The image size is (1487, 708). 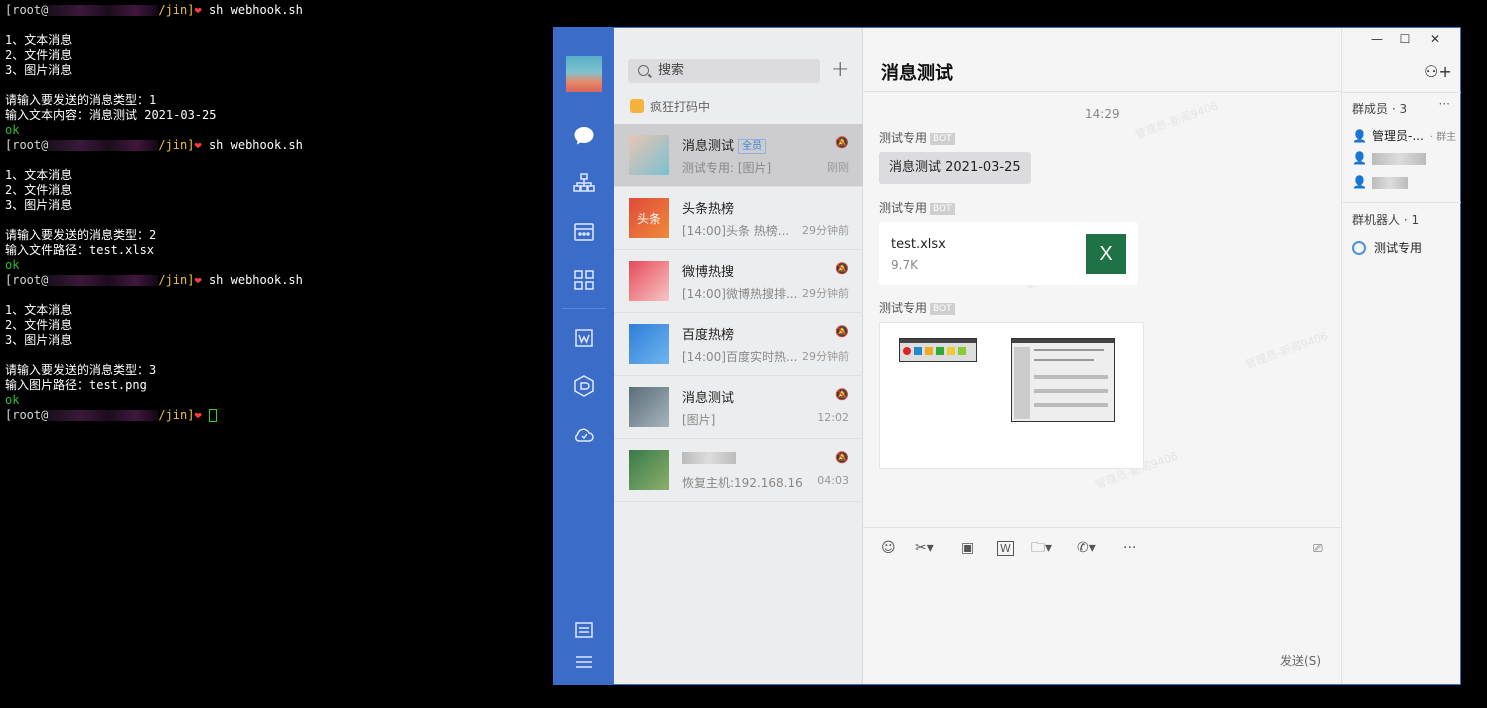 What do you see at coordinates (1129, 548) in the screenshot?
I see `more-icon: ···` at bounding box center [1129, 548].